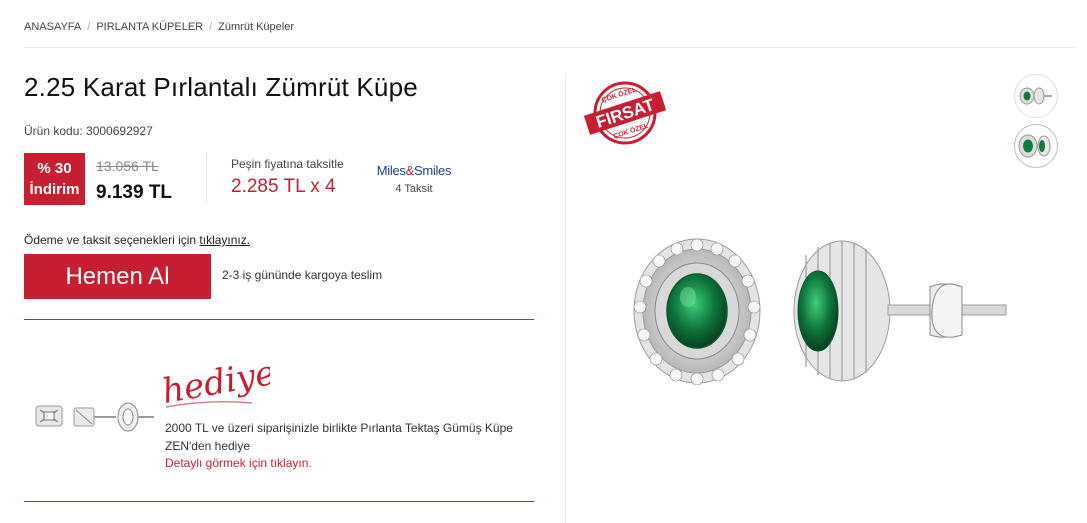 Image resolution: width=1087 pixels, height=523 pixels. What do you see at coordinates (820, 310) in the screenshot?
I see `product-main-image` at bounding box center [820, 310].